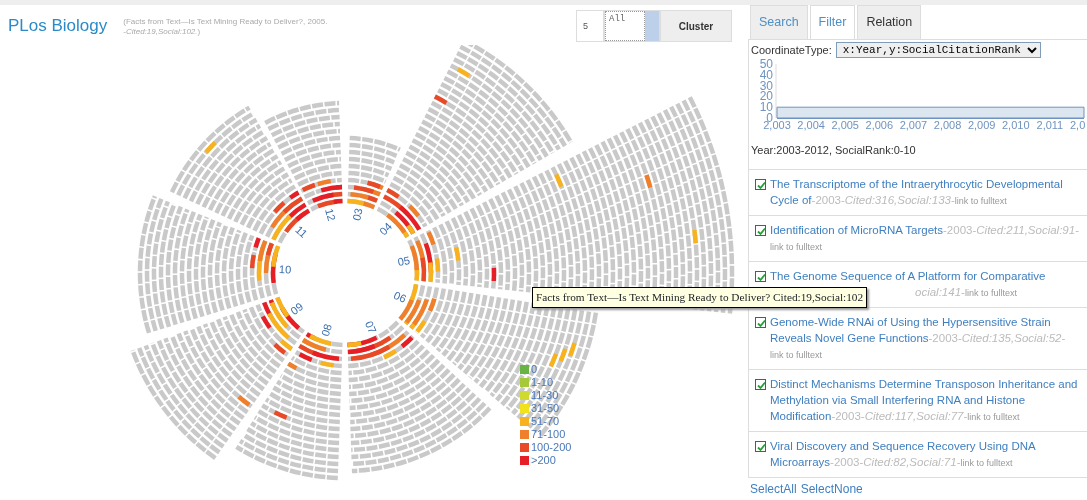  What do you see at coordinates (938, 50) in the screenshot?
I see `coordinate-type-dropdown: x:Year,y:SocialCitationRank` at bounding box center [938, 50].